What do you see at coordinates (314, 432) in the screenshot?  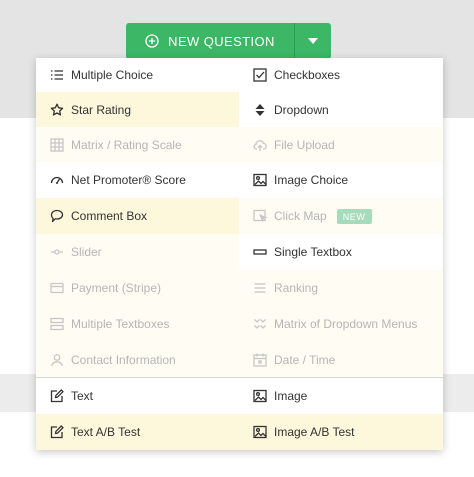 I see `menu-item-label: Image A/B Test` at bounding box center [314, 432].